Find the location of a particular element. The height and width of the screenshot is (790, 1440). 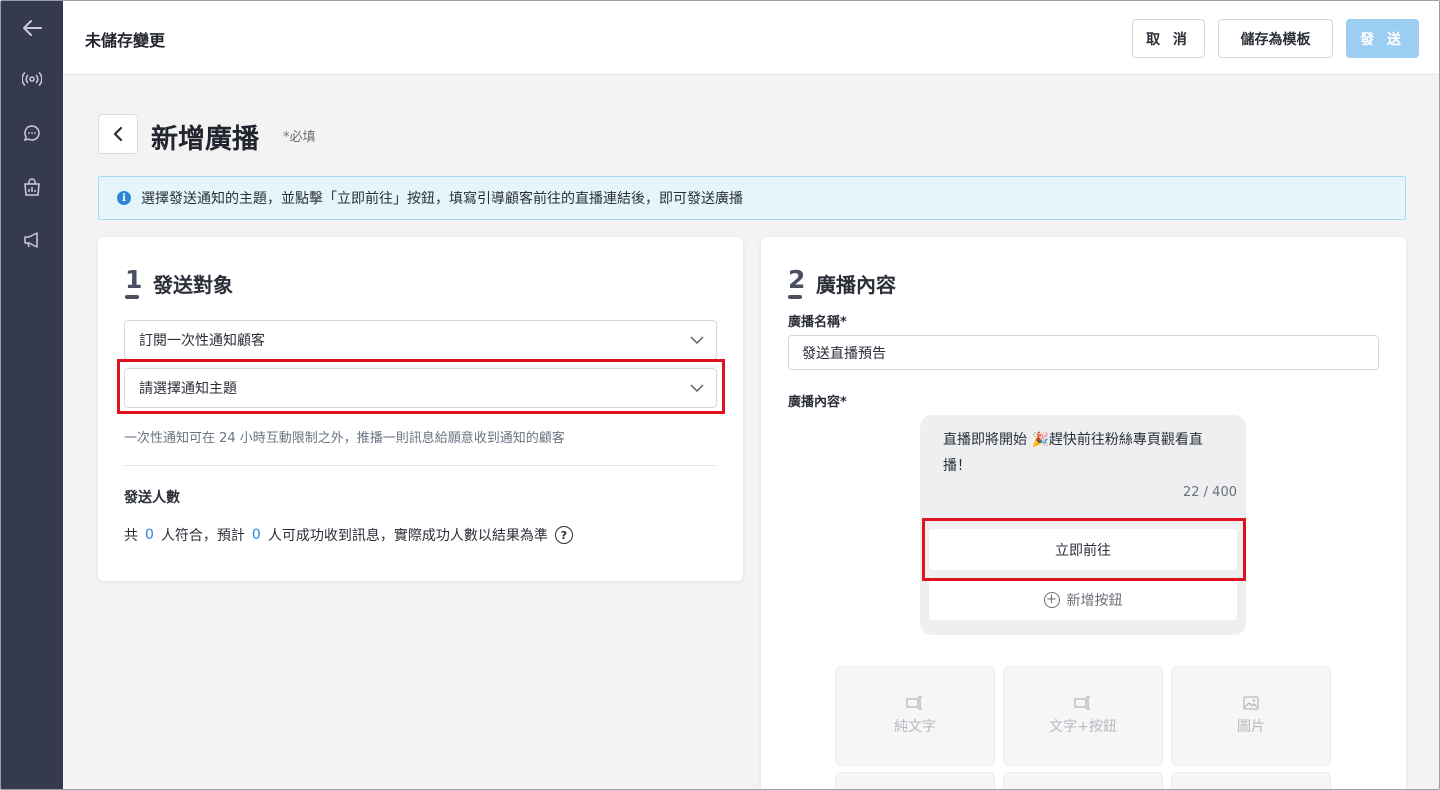

step-title: 廣播內容 is located at coordinates (856, 285).